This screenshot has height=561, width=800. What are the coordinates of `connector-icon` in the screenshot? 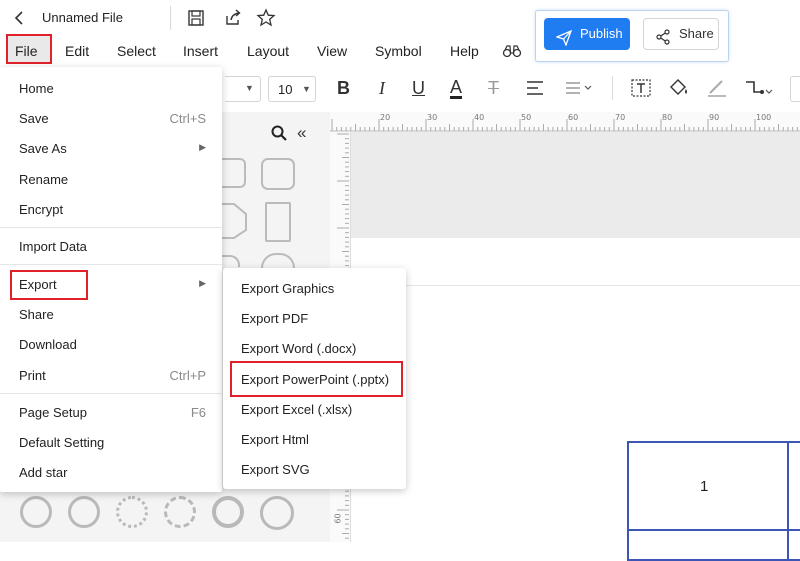 It's located at (759, 88).